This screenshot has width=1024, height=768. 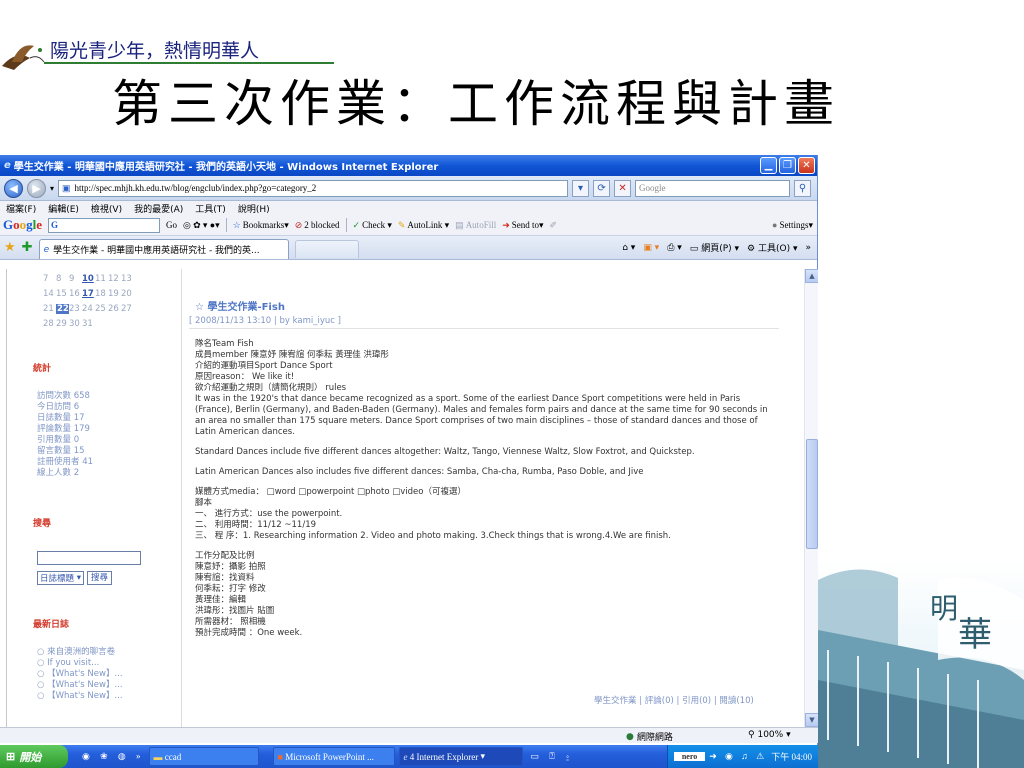 What do you see at coordinates (13, 188) in the screenshot?
I see `back-button: ◀` at bounding box center [13, 188].